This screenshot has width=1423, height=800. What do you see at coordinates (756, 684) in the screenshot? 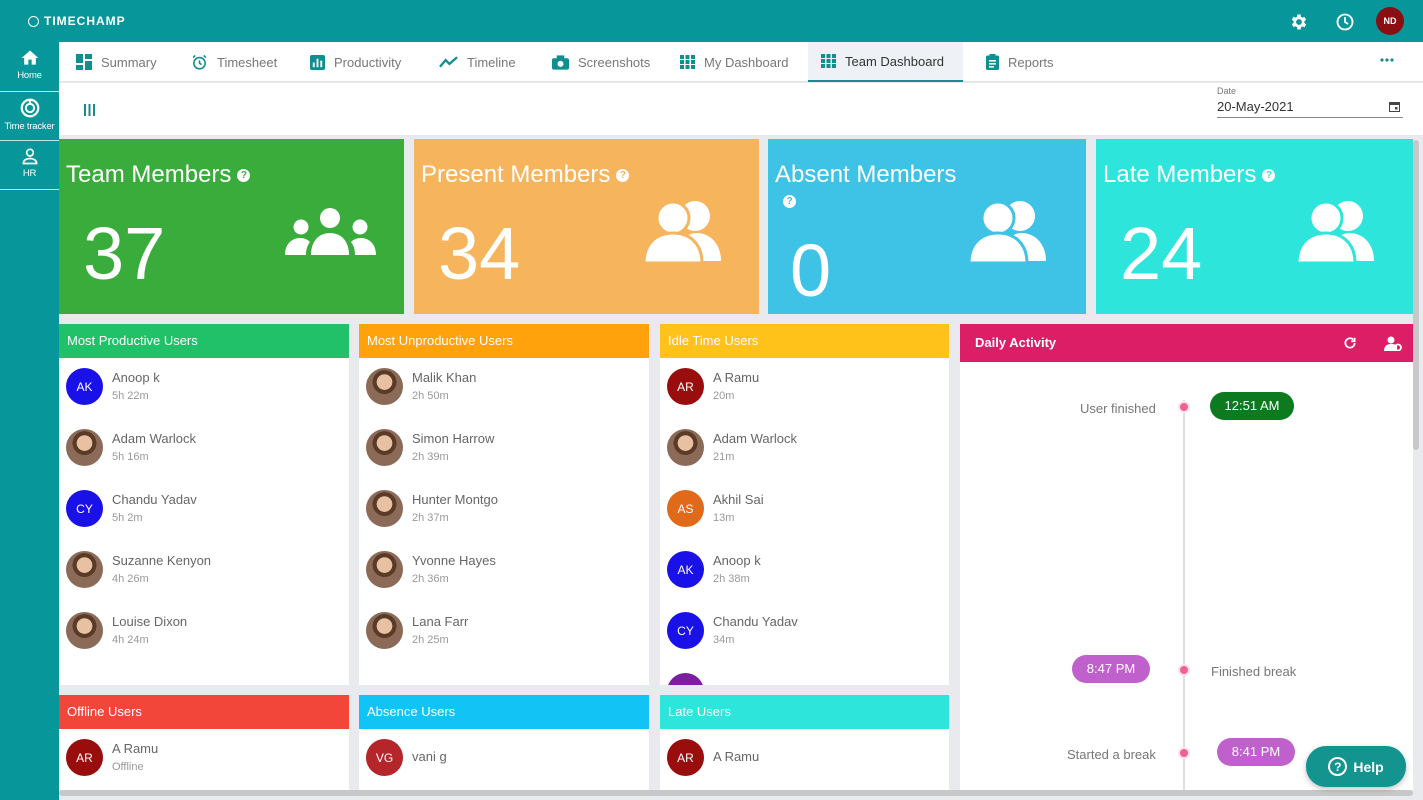
I see `user-name: charlie johnson` at bounding box center [756, 684].